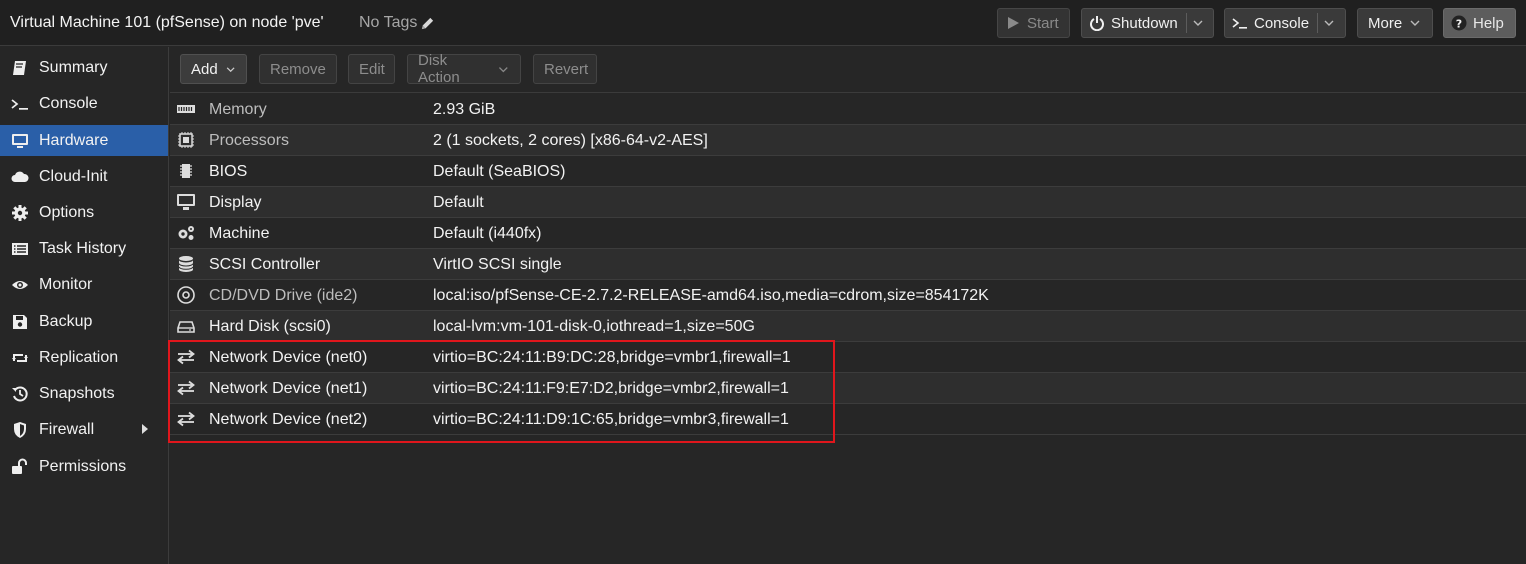  What do you see at coordinates (1033, 23) in the screenshot?
I see `start-button: Start` at bounding box center [1033, 23].